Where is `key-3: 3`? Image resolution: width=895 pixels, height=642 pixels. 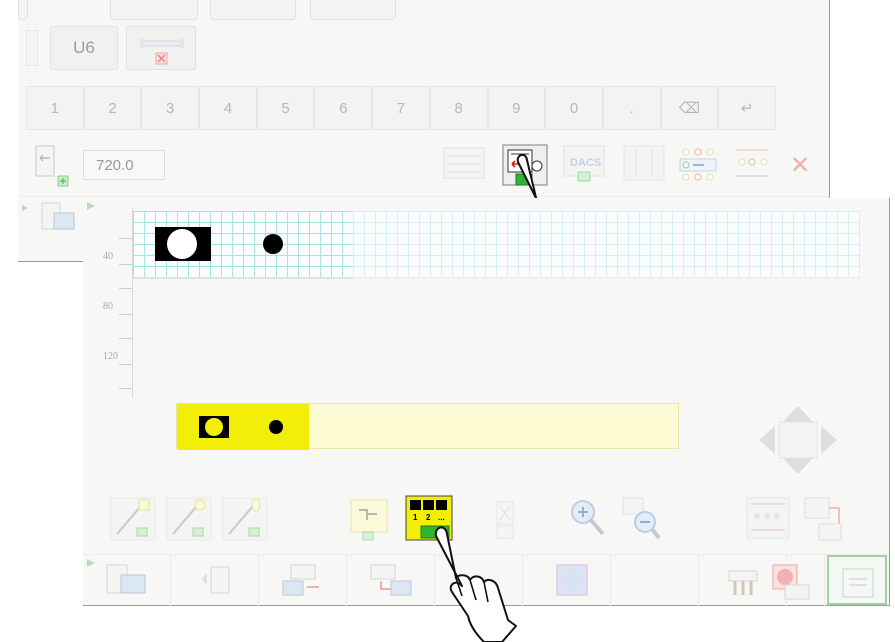 key-3: 3 is located at coordinates (170, 108).